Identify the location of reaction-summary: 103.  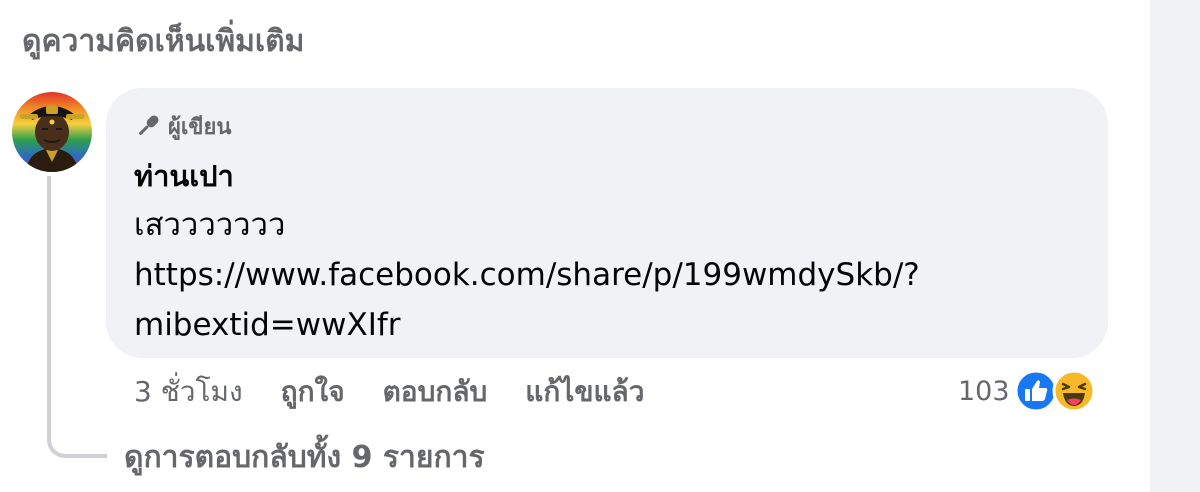
(1027, 391).